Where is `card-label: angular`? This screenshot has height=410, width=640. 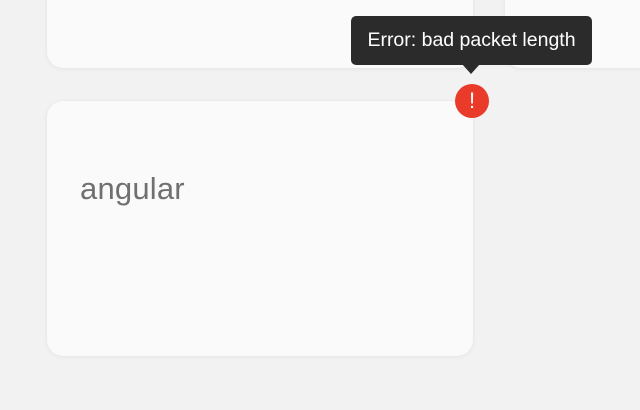 card-label: angular is located at coordinates (132, 188).